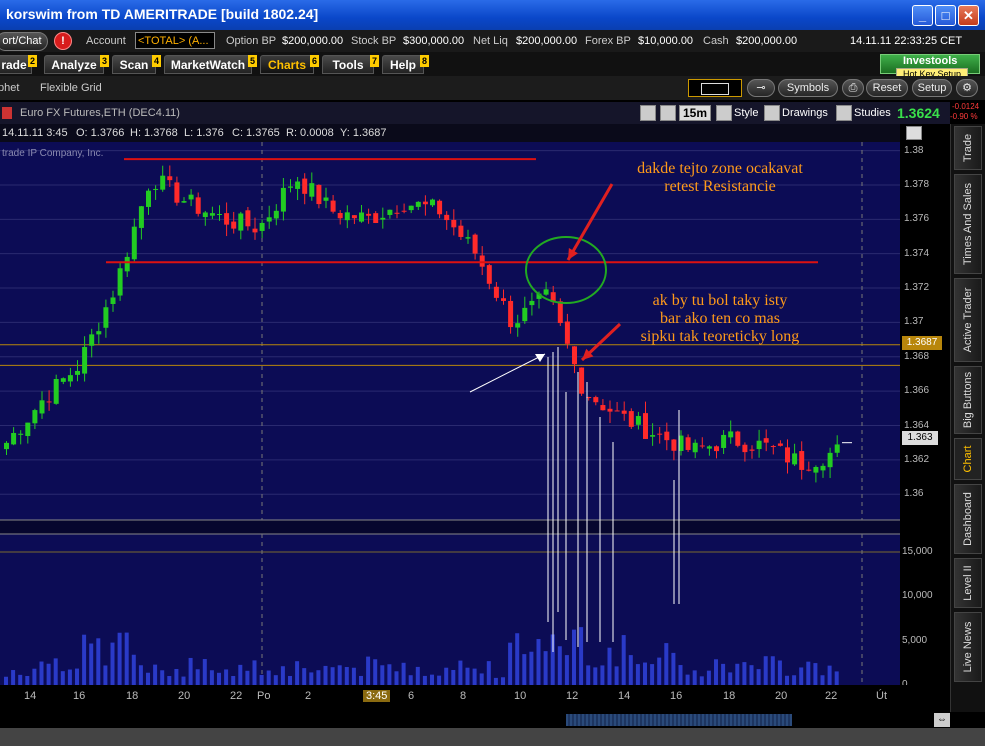 The height and width of the screenshot is (746, 985). What do you see at coordinates (63, 41) in the screenshot?
I see `alert-icon: !` at bounding box center [63, 41].